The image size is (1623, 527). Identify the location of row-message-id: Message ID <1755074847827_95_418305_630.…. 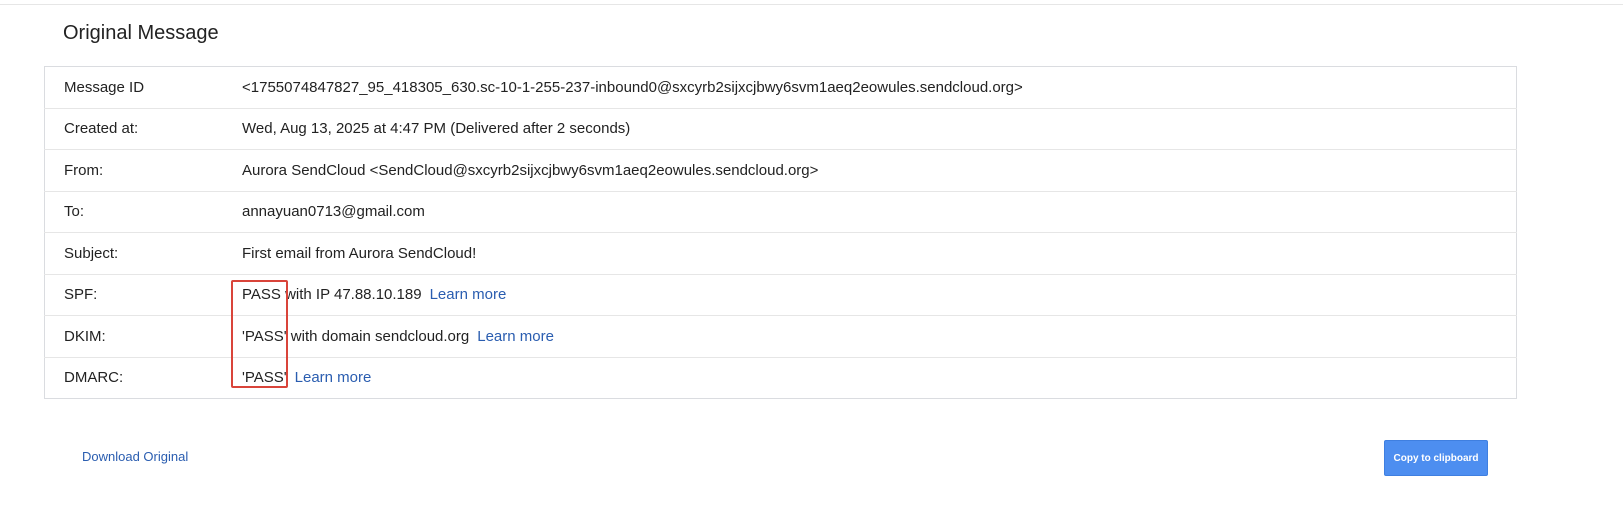
(780, 87).